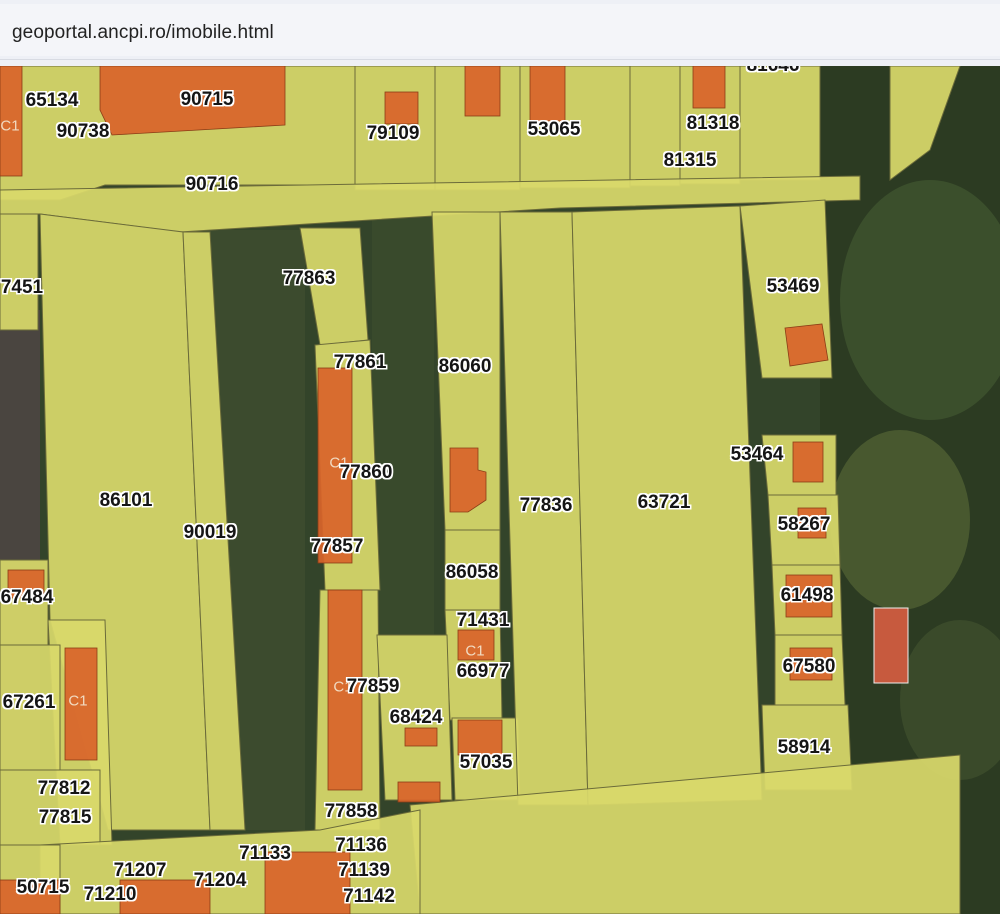 The image size is (1000, 914). I want to click on parcel-label: 77863, so click(309, 279).